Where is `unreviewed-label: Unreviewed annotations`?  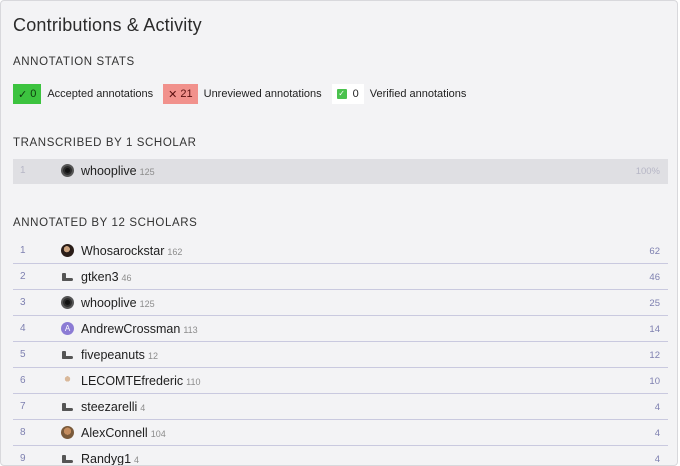
unreviewed-label: Unreviewed annotations is located at coordinates (262, 94).